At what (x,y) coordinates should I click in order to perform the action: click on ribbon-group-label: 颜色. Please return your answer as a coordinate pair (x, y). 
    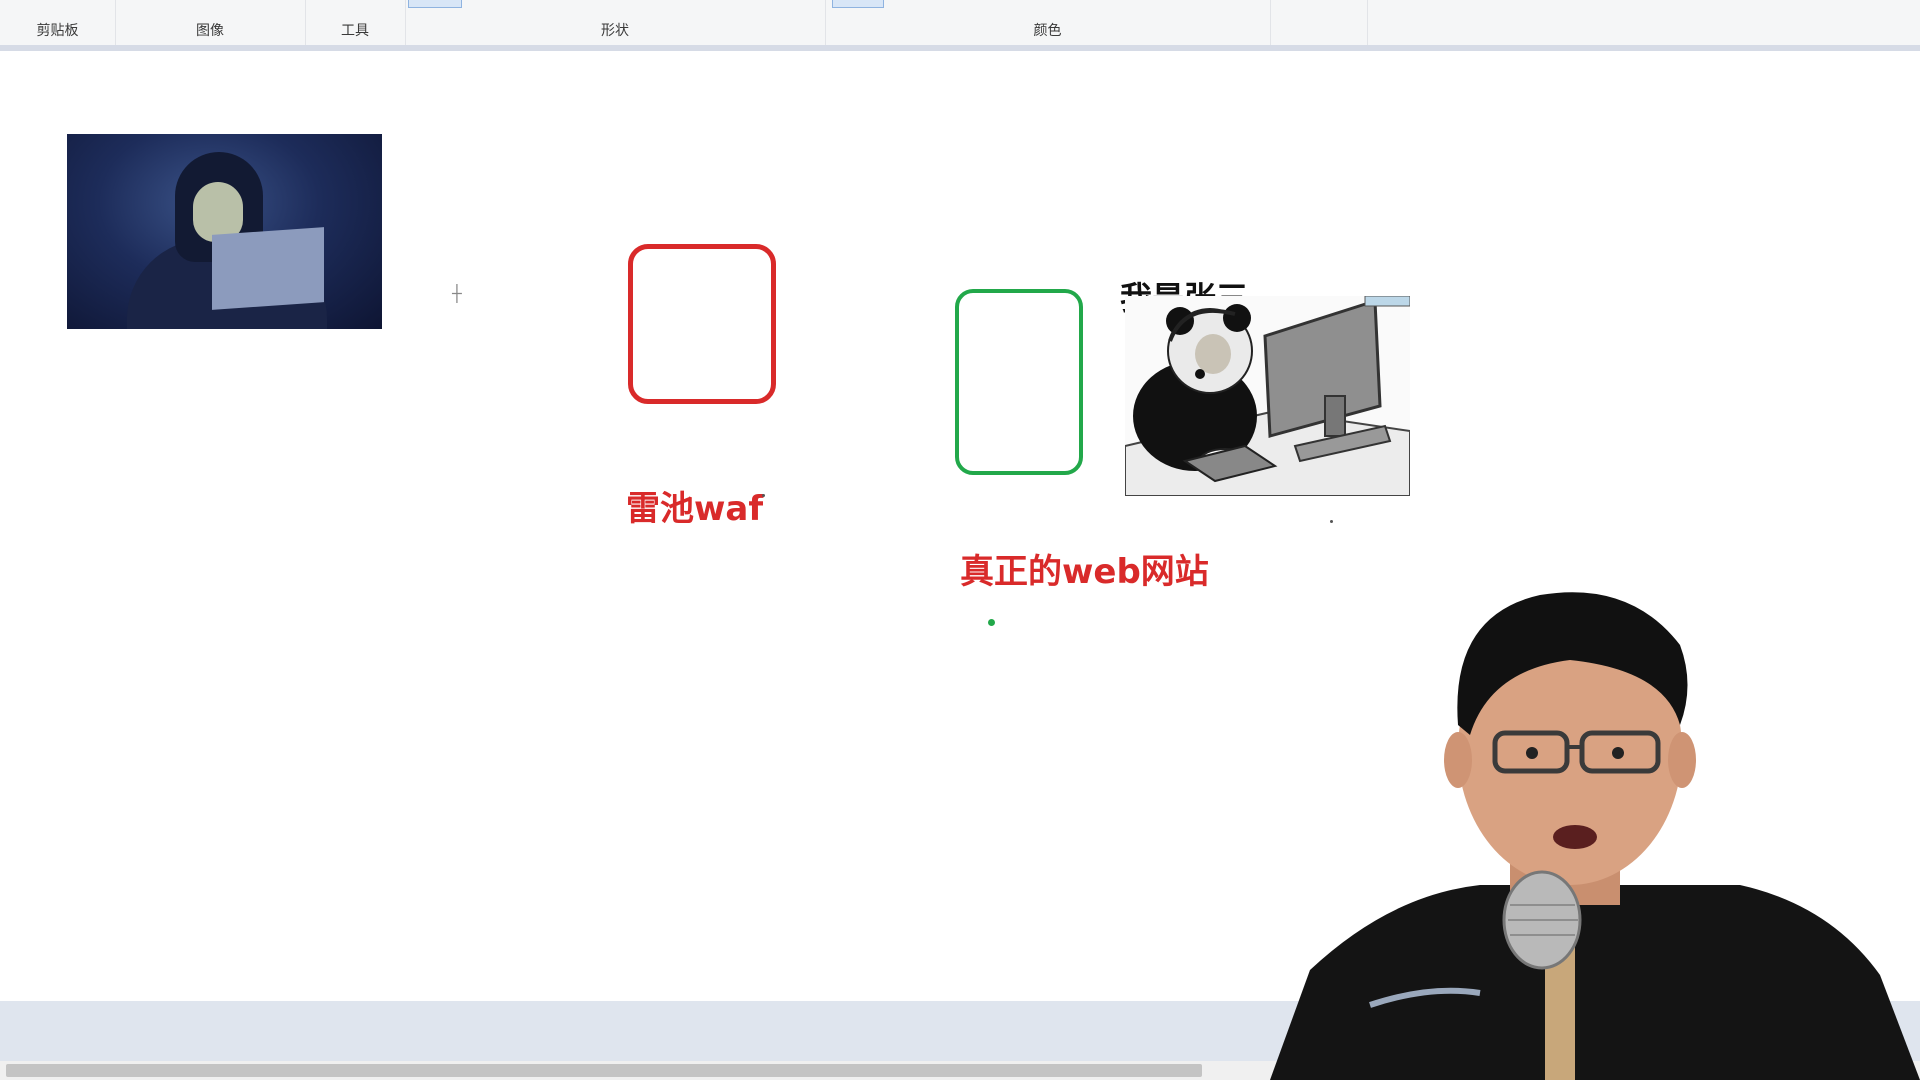
    Looking at the image, I should click on (1047, 31).